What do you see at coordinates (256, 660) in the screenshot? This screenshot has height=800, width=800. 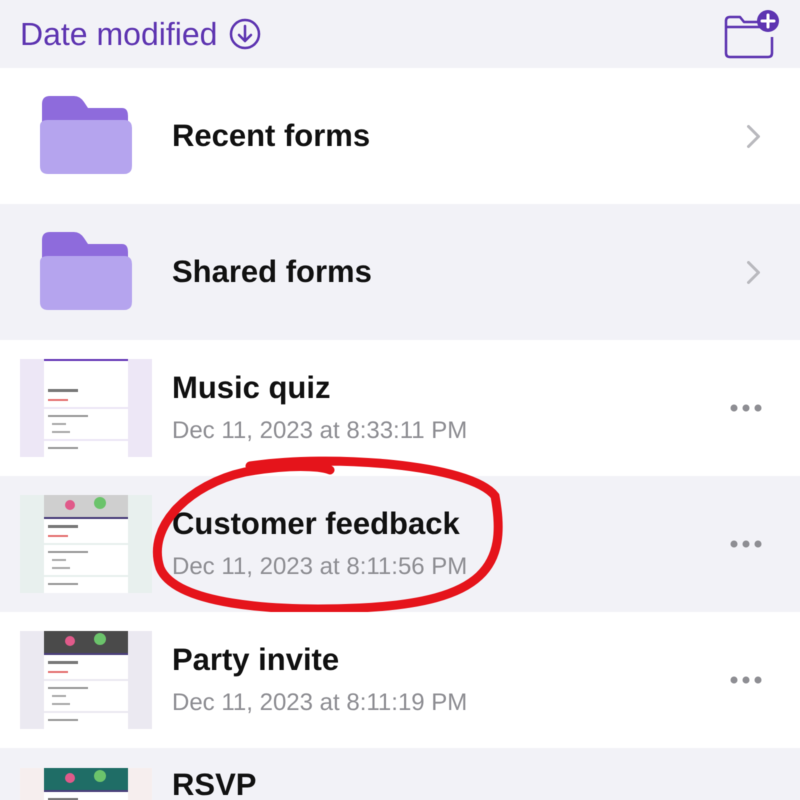 I see `form-title: Party invite` at bounding box center [256, 660].